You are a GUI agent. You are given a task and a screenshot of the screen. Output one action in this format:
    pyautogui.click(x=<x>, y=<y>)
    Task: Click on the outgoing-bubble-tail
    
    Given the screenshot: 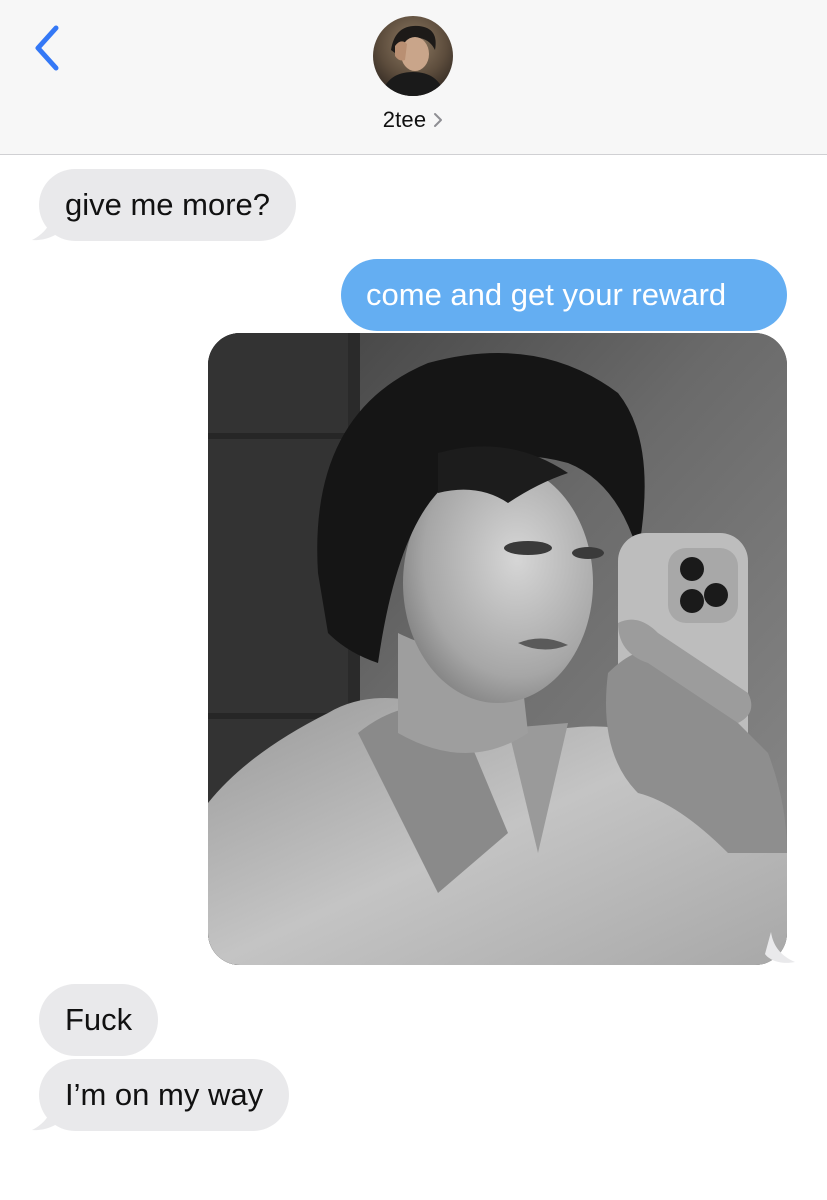 What is the action you would take?
    pyautogui.click(x=780, y=947)
    